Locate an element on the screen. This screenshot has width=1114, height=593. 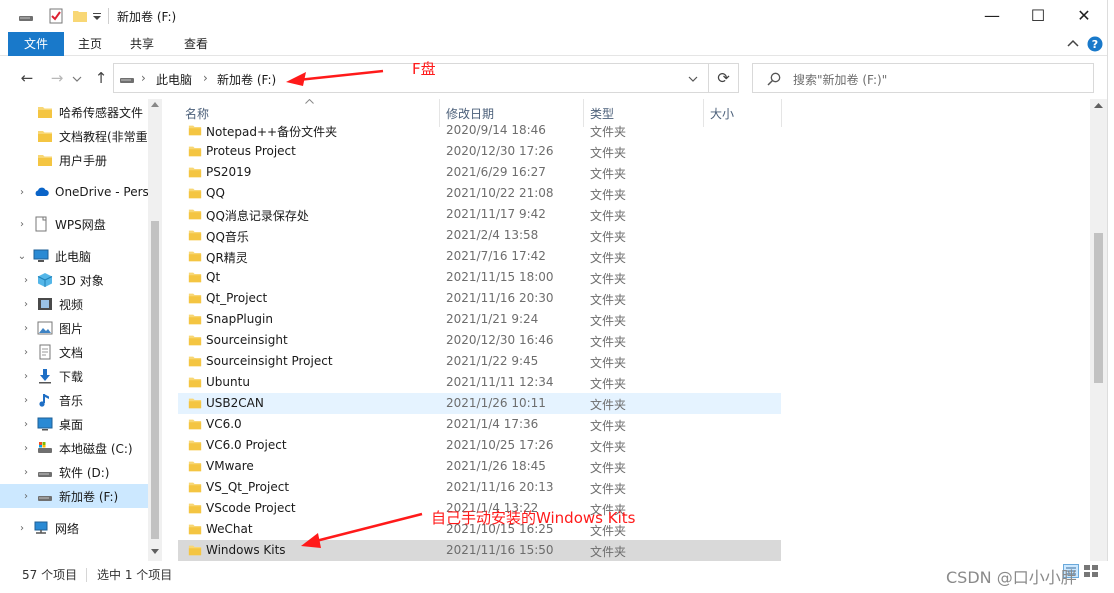
sidebar-item: › 视频 is located at coordinates (74, 304).